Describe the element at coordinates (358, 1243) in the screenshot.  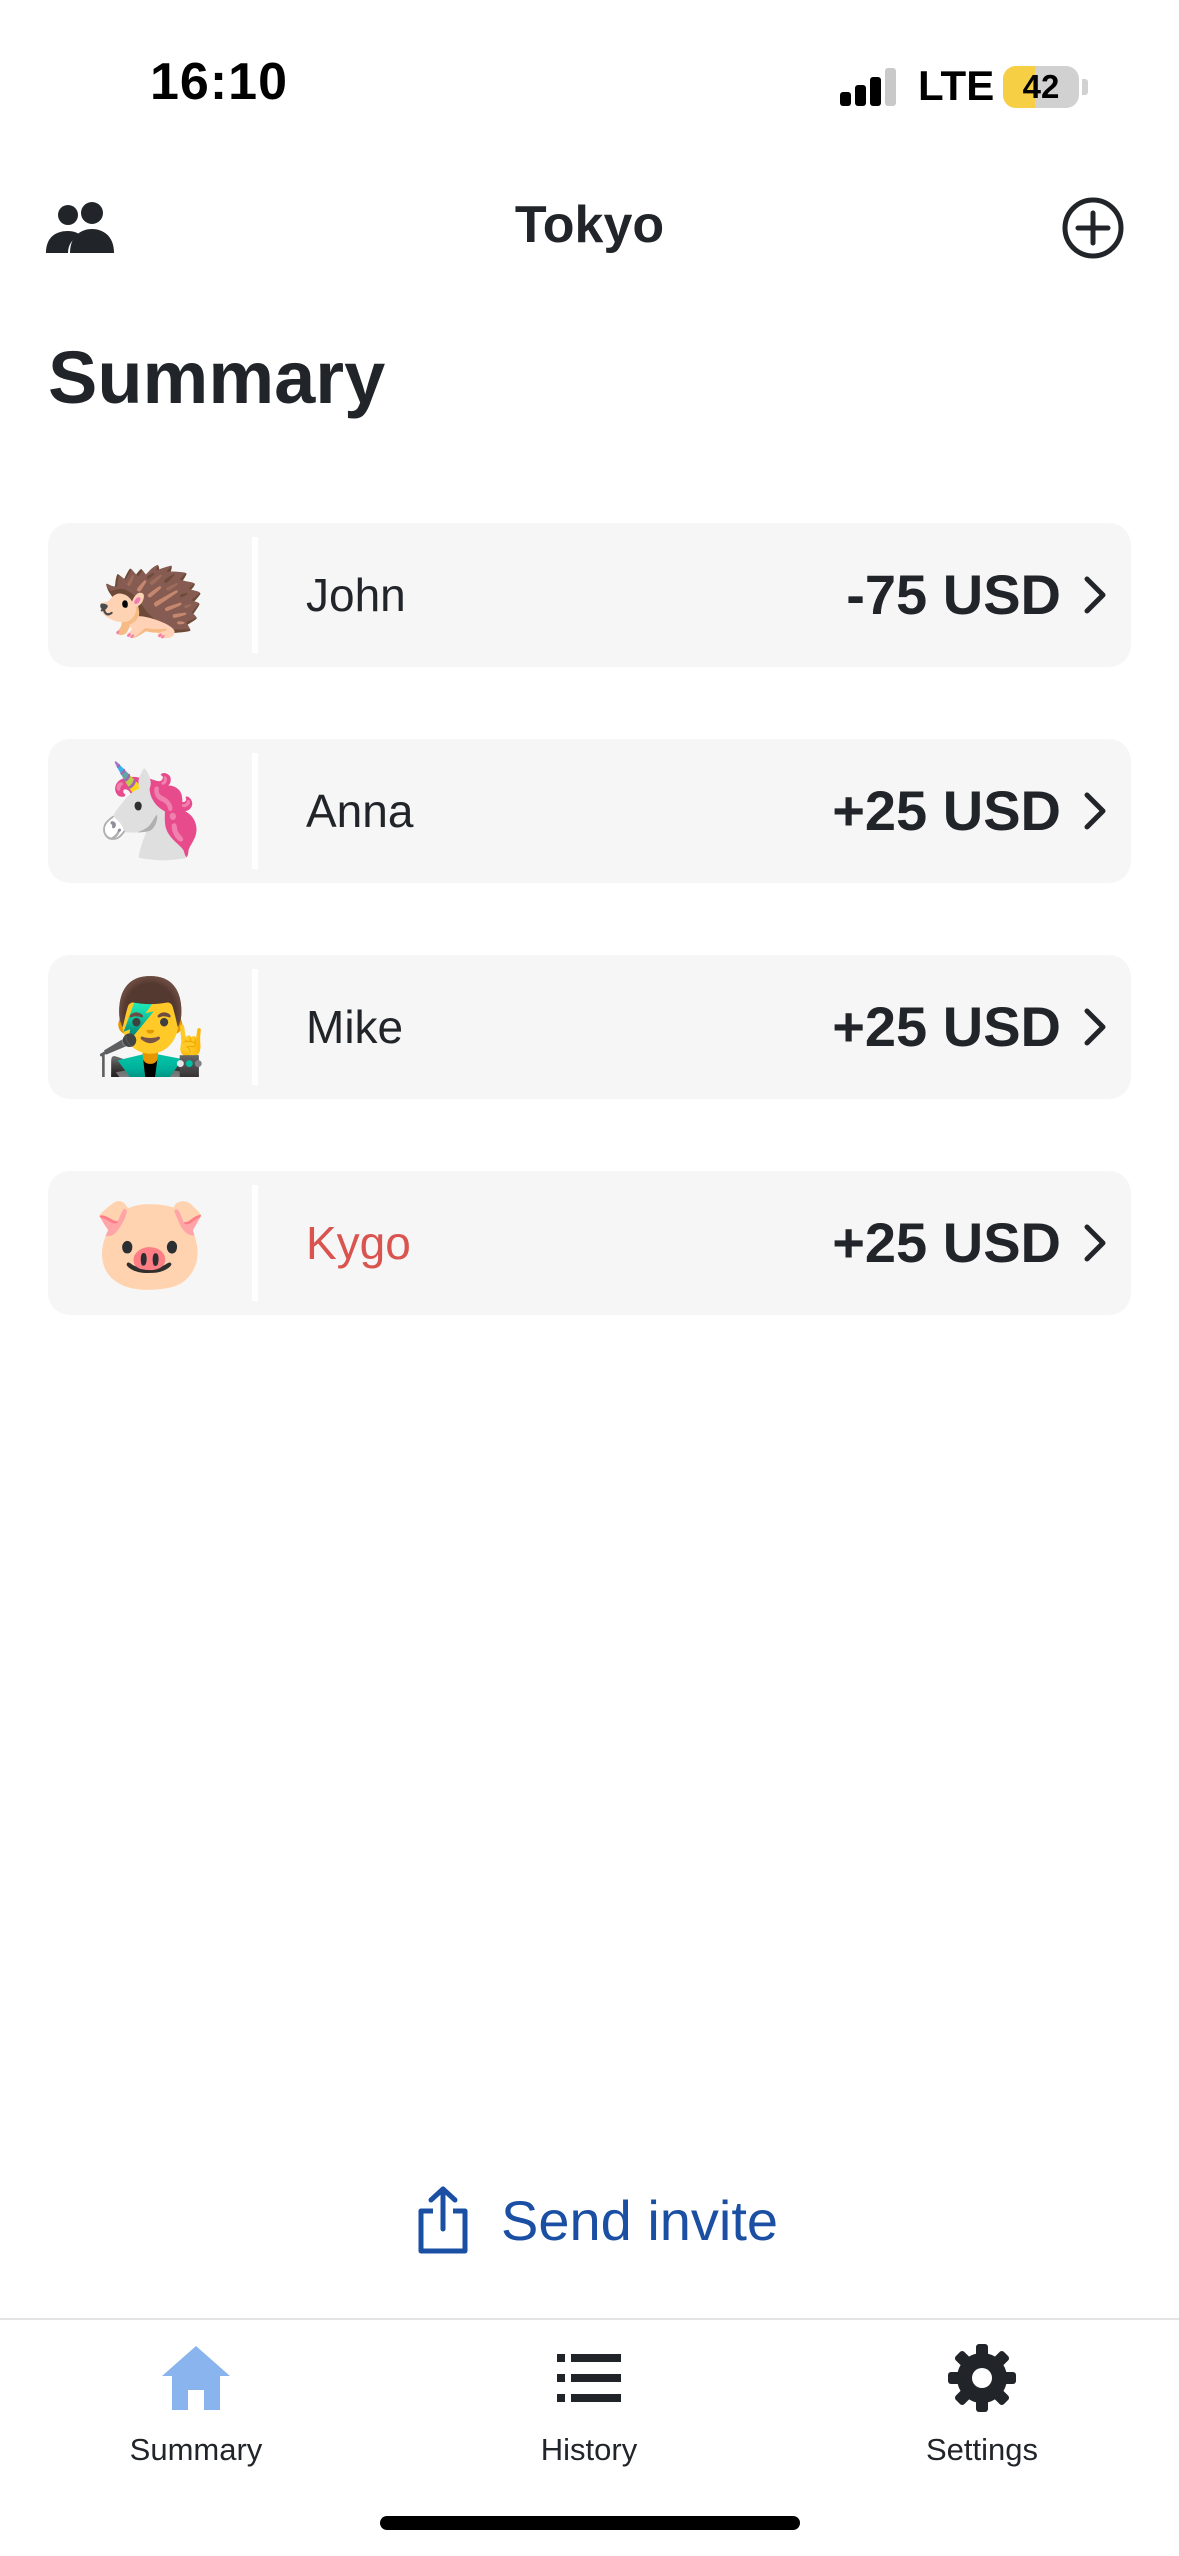
I see `member-name: Kygo` at that location.